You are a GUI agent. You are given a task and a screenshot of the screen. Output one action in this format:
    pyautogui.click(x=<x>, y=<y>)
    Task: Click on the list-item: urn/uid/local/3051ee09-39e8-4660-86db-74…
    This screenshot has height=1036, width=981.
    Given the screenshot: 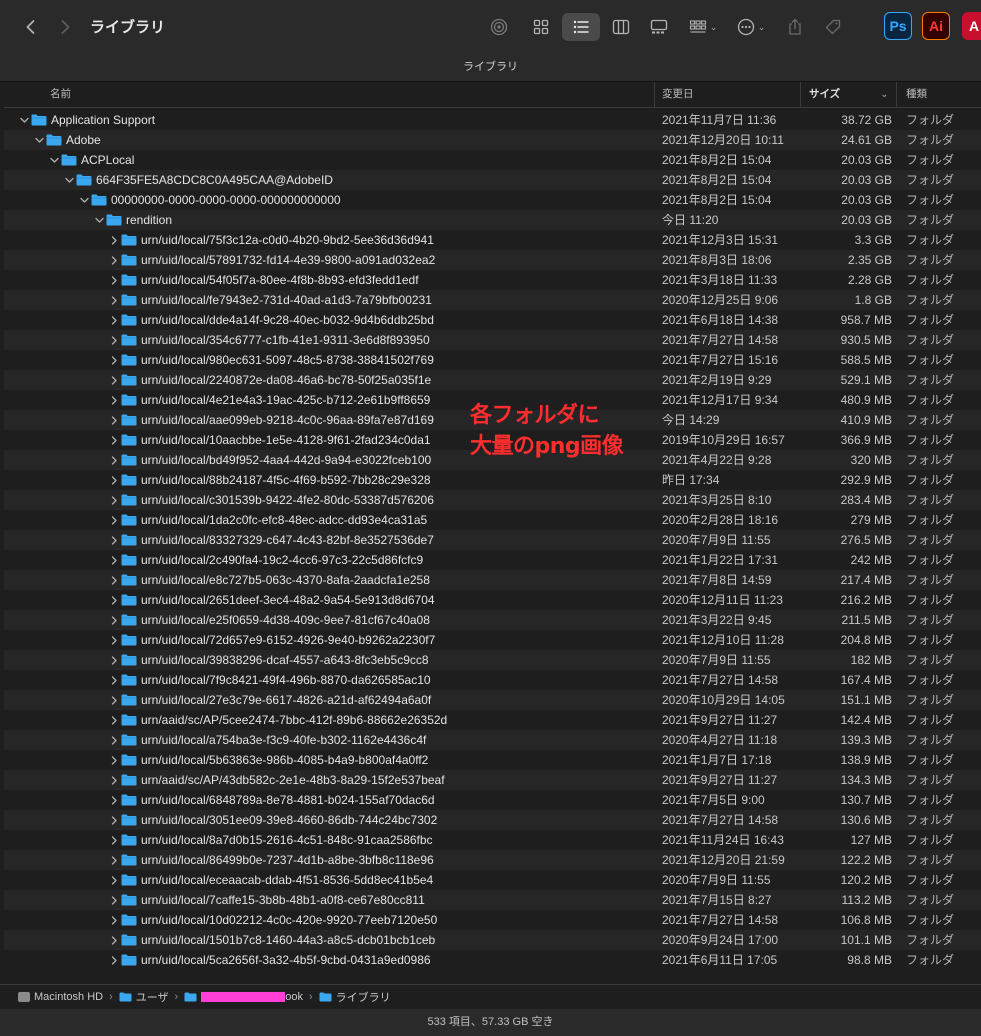 What is the action you would take?
    pyautogui.click(x=492, y=820)
    